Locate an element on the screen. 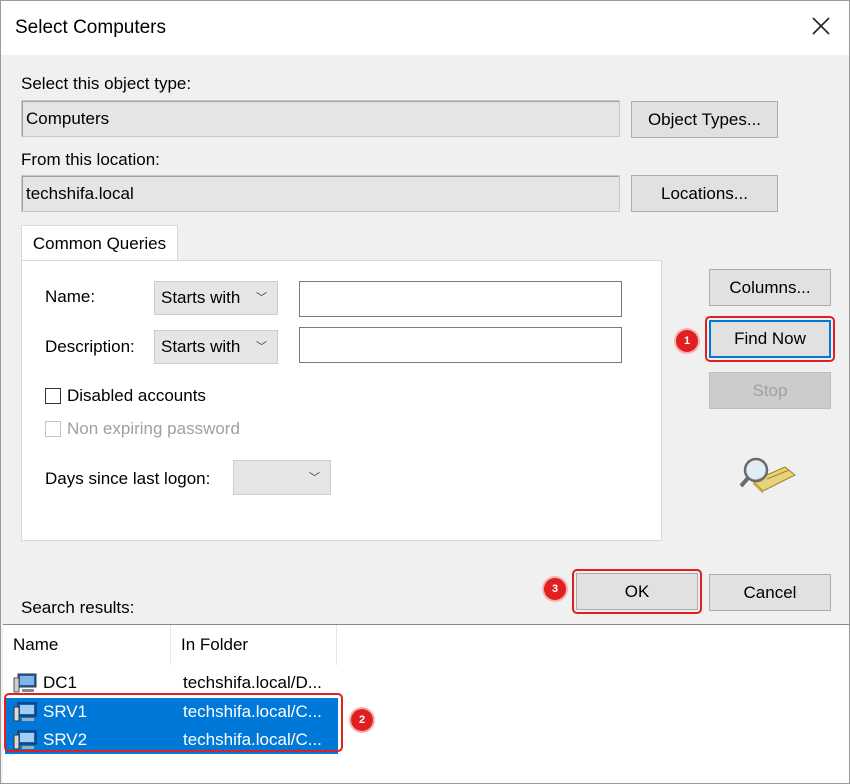 This screenshot has width=850, height=784. title-bar: Select Computers is located at coordinates (425, 28).